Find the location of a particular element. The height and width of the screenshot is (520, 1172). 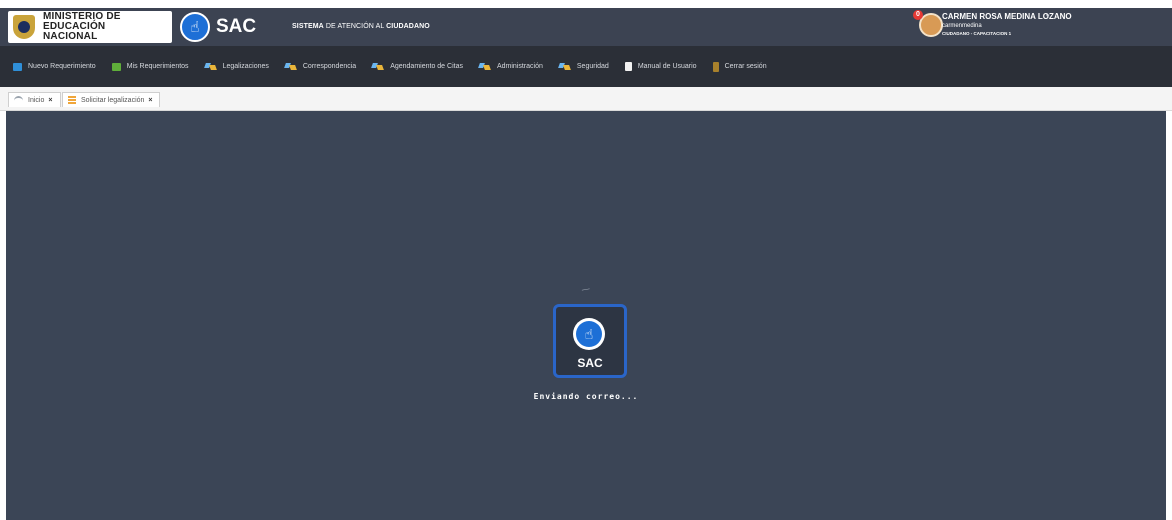

user-role: CIUDADANO - CAPACITACION 1 is located at coordinates (977, 33).